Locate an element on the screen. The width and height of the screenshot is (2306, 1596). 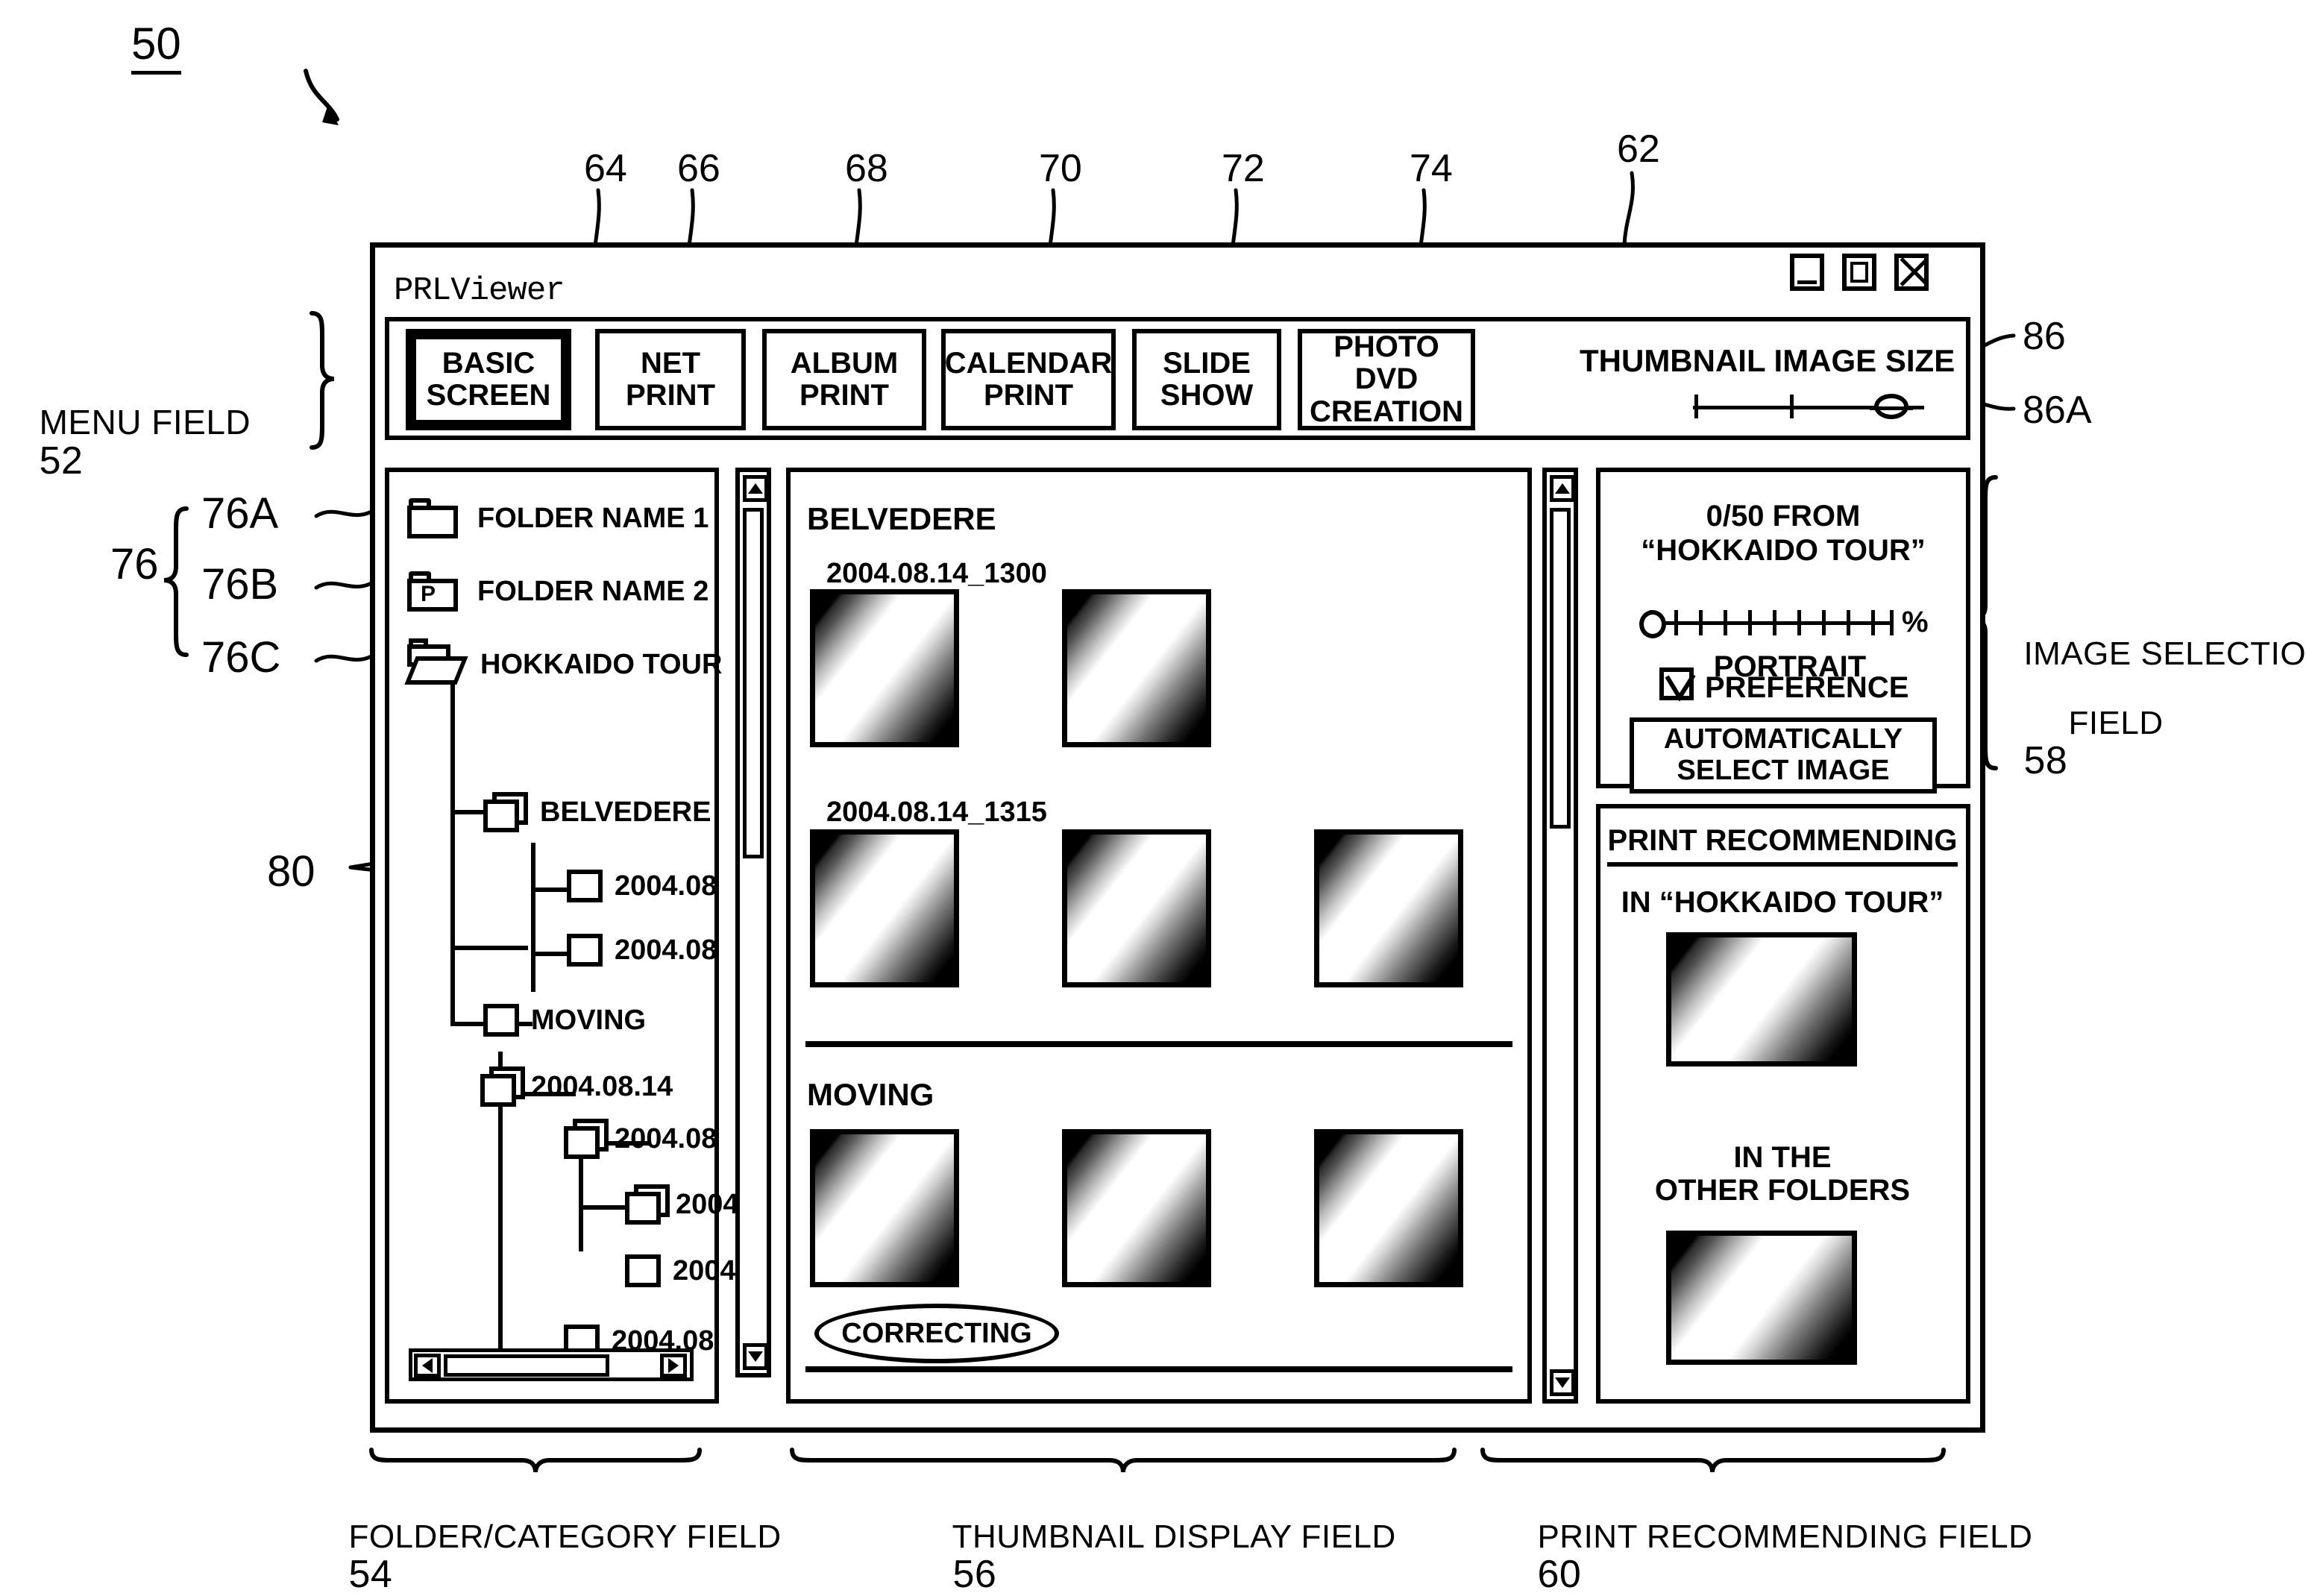
folder-open-icon is located at coordinates (436, 662).